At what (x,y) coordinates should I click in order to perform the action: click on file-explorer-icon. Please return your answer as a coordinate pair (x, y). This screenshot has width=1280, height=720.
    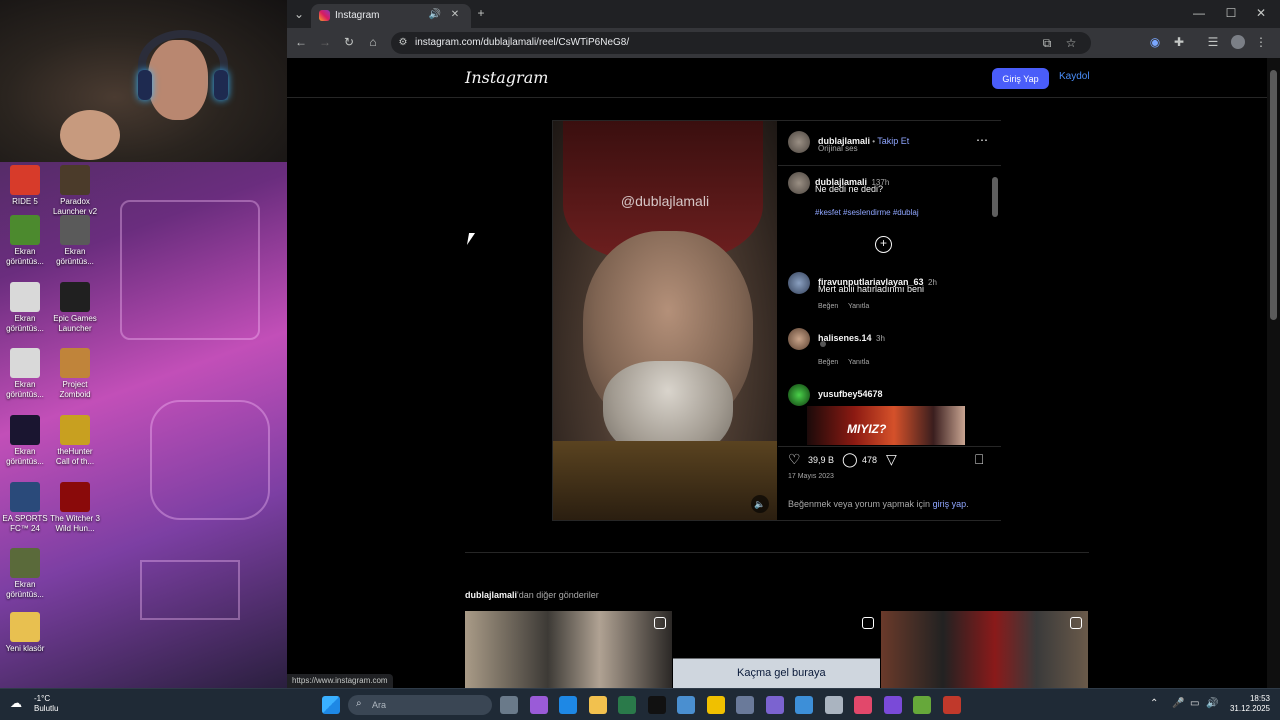
    Looking at the image, I should click on (597, 705).